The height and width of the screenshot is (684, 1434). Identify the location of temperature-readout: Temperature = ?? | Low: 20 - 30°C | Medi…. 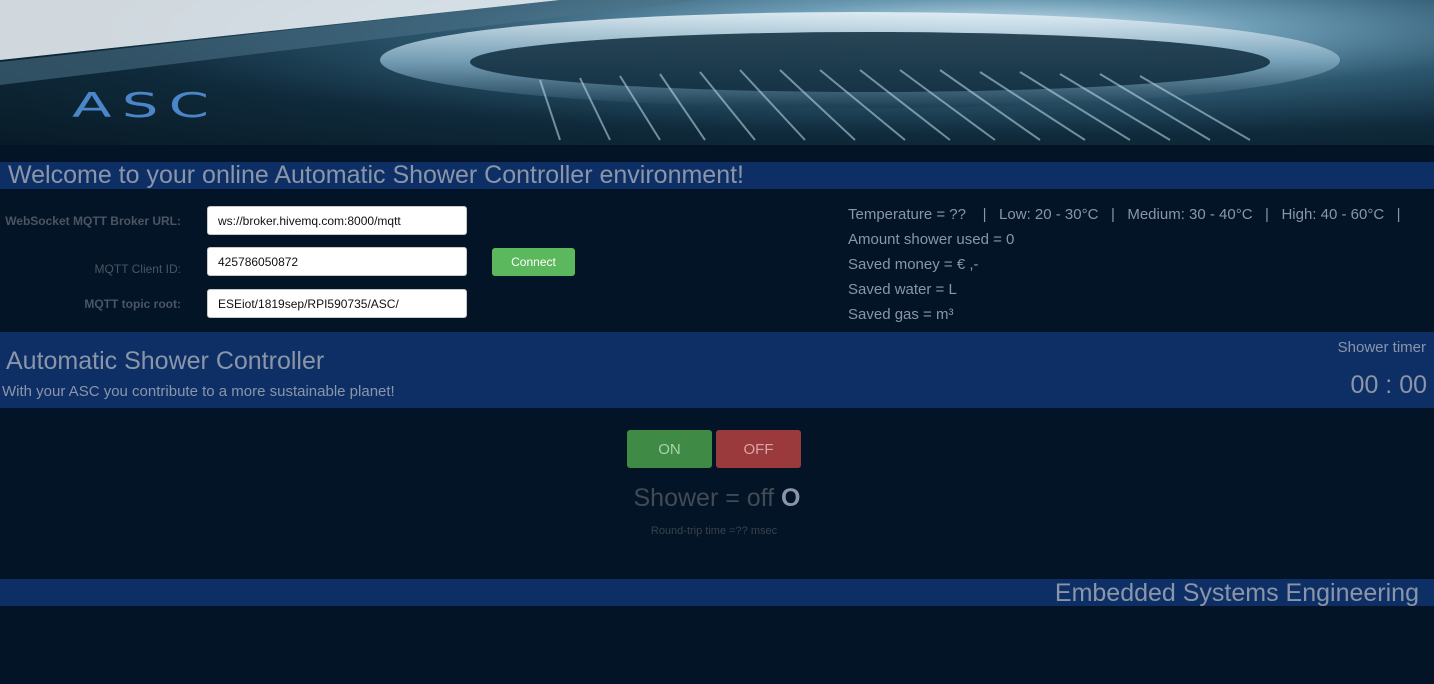
(1124, 214).